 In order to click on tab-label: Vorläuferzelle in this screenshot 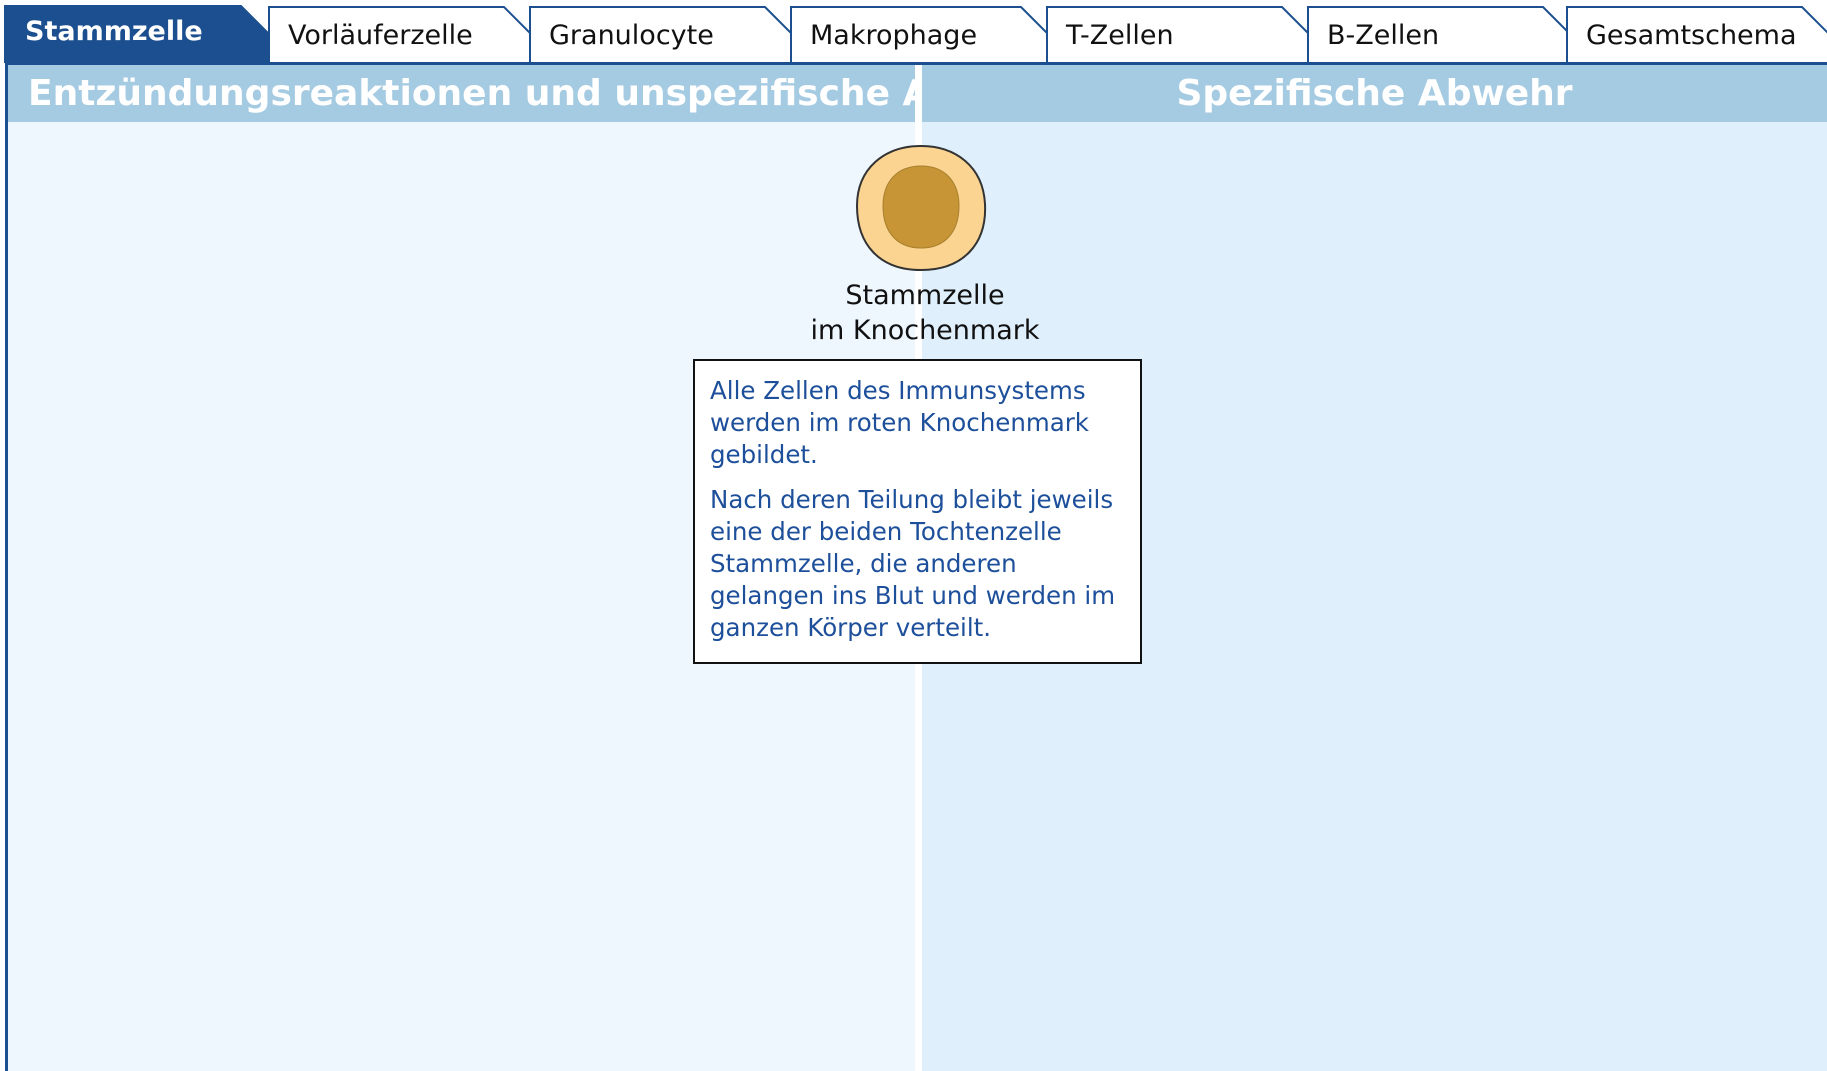, I will do `click(380, 35)`.